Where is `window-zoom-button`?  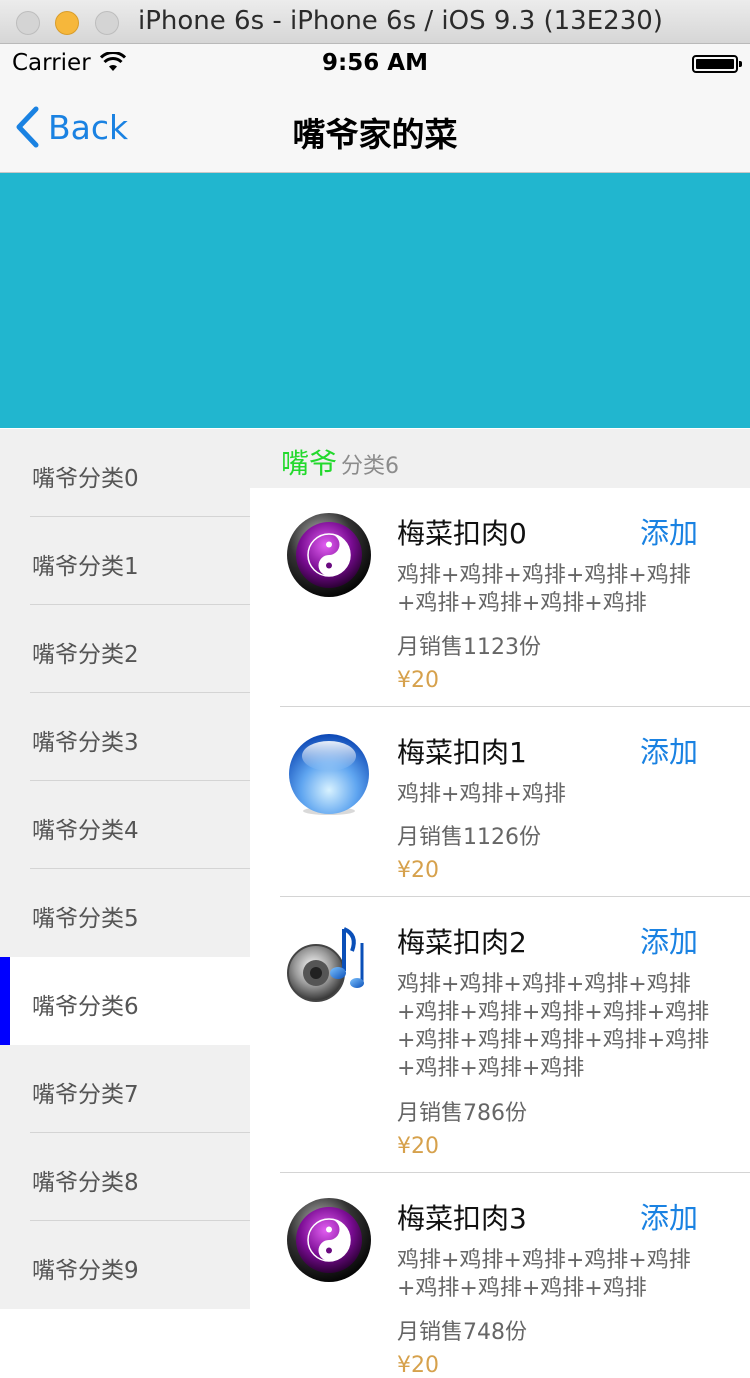
window-zoom-button is located at coordinates (107, 23).